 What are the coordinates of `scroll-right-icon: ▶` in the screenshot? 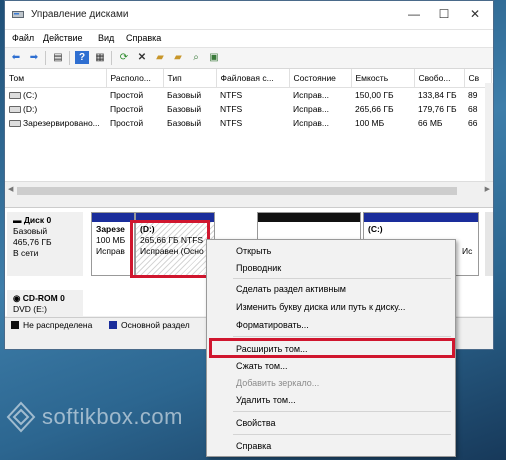 It's located at (487, 189).